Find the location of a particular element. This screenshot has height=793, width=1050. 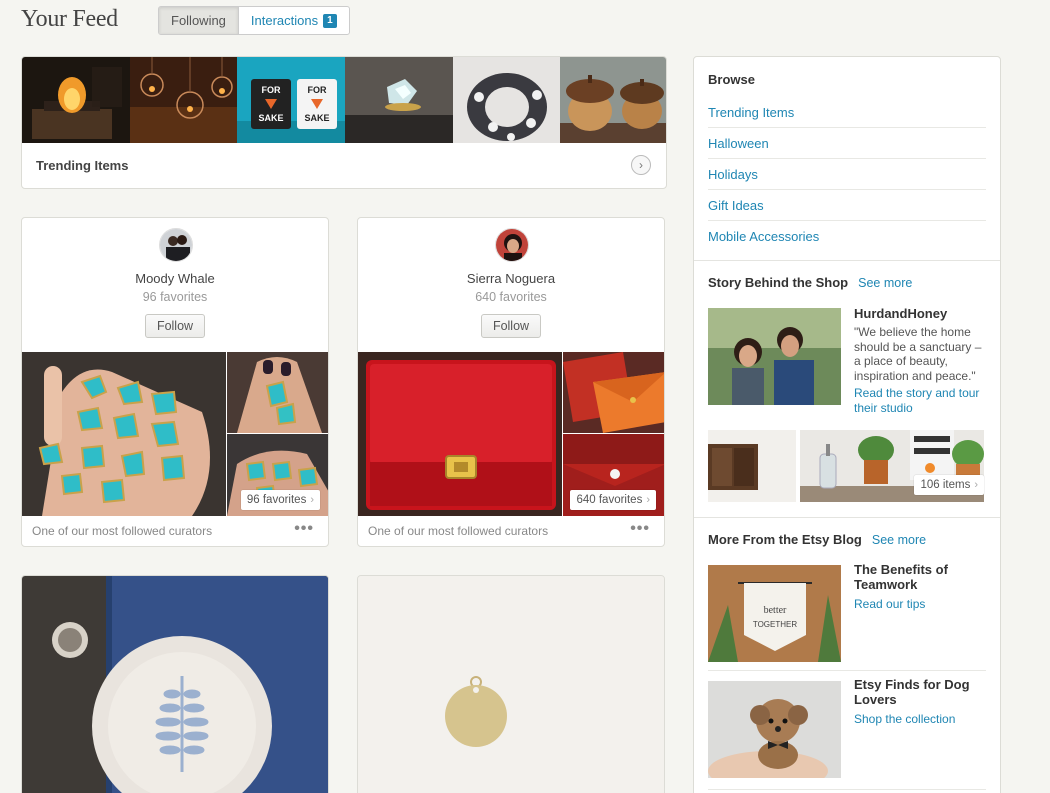

tree-plate-image is located at coordinates (175, 684).